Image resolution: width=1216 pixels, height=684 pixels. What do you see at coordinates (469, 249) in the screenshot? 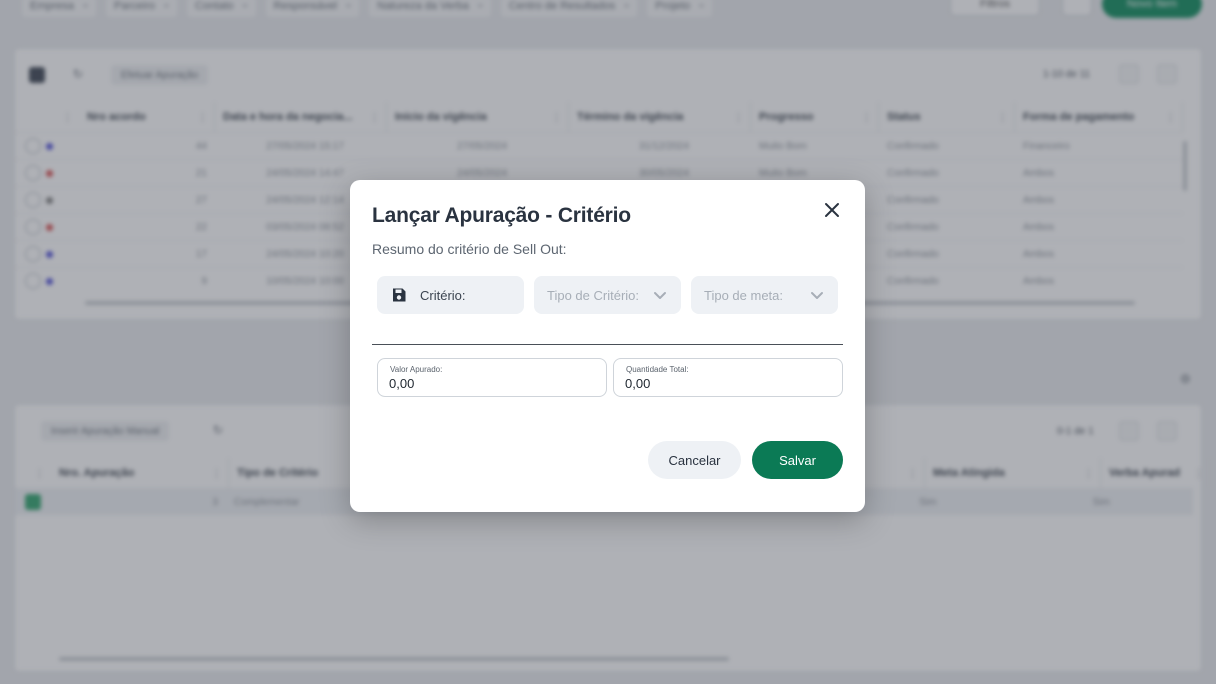
I see `dialog-subtitle: Resumo do critério de Sell Out:` at bounding box center [469, 249].